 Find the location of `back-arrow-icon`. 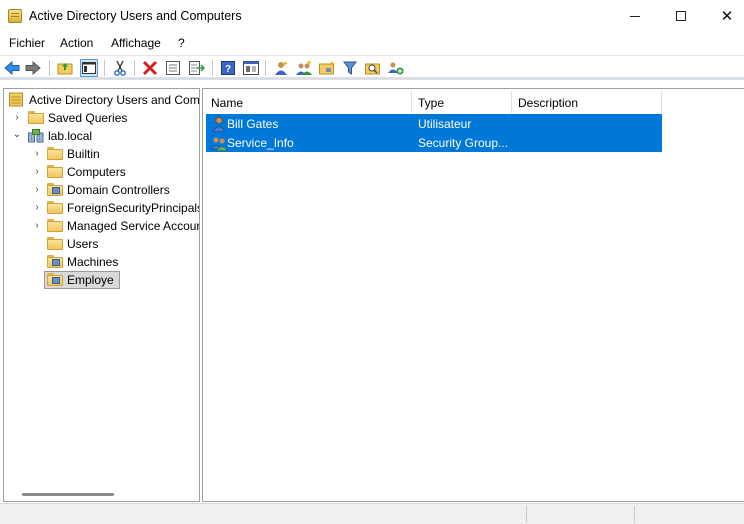

back-arrow-icon is located at coordinates (12, 68).